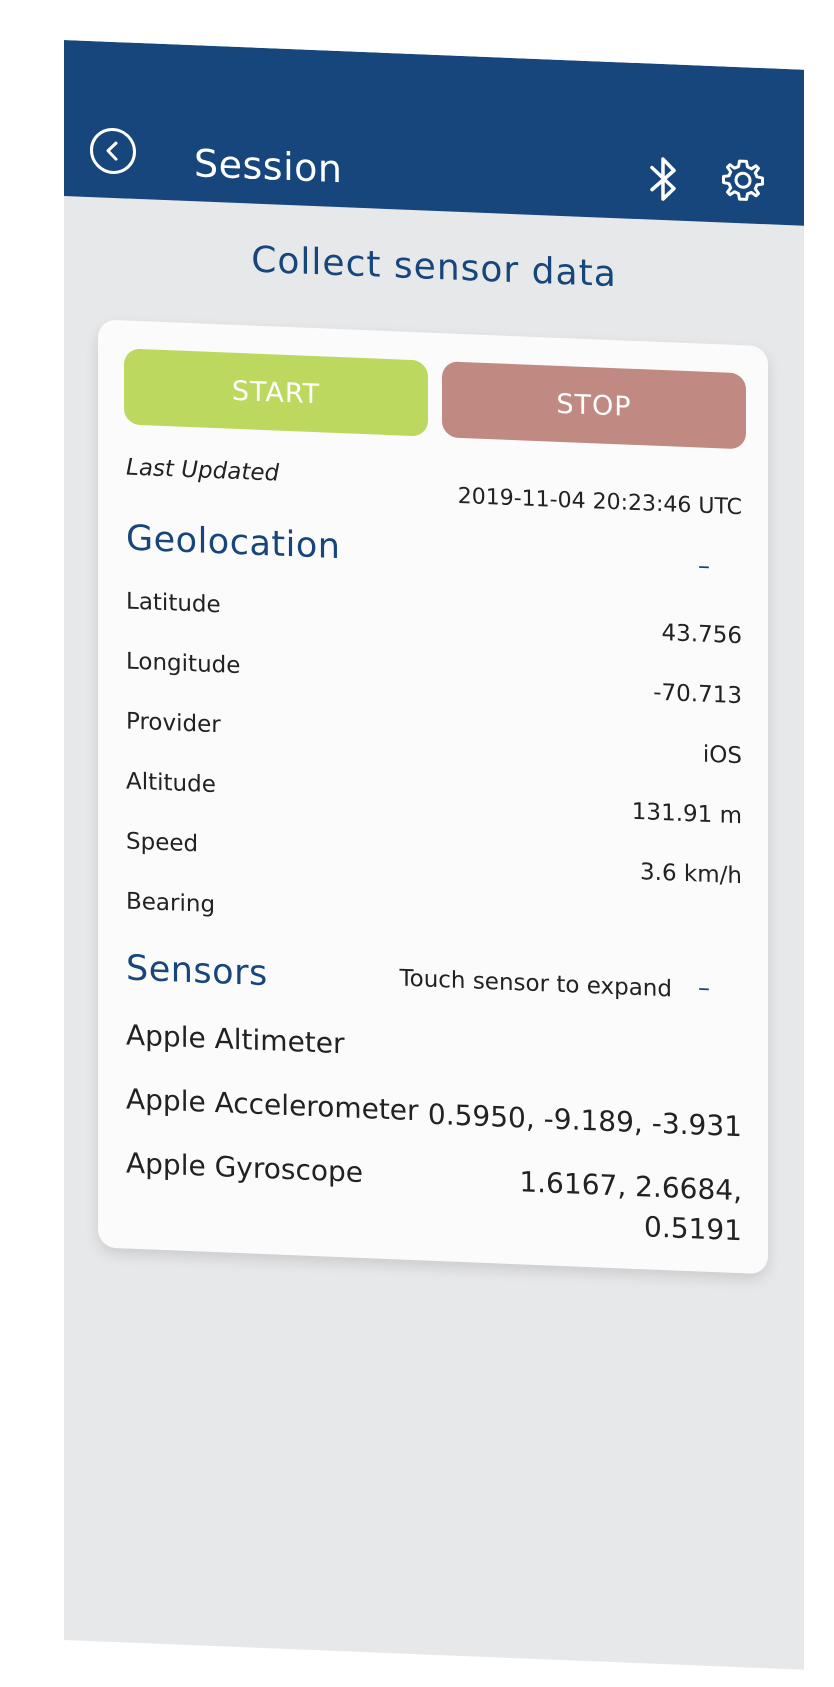 The height and width of the screenshot is (1687, 834). I want to click on sensors-collapse-button: –, so click(704, 987).